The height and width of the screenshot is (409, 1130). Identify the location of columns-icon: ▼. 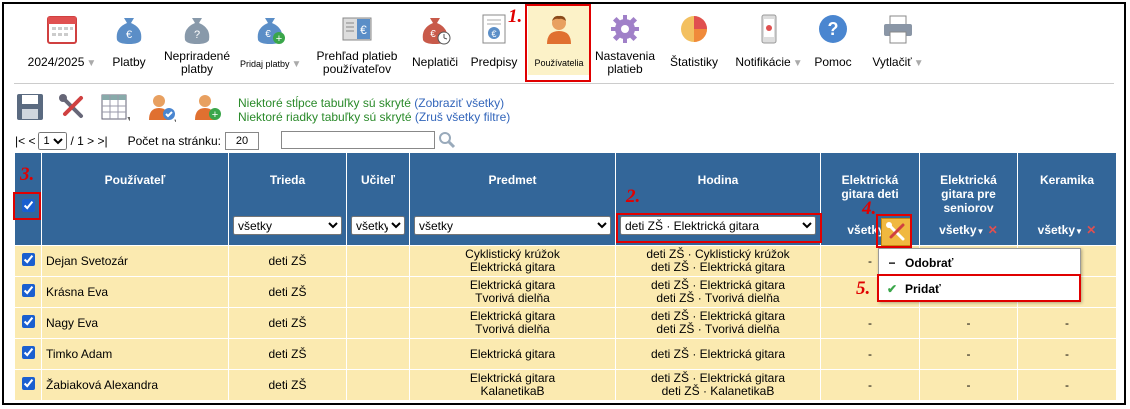
(116, 107).